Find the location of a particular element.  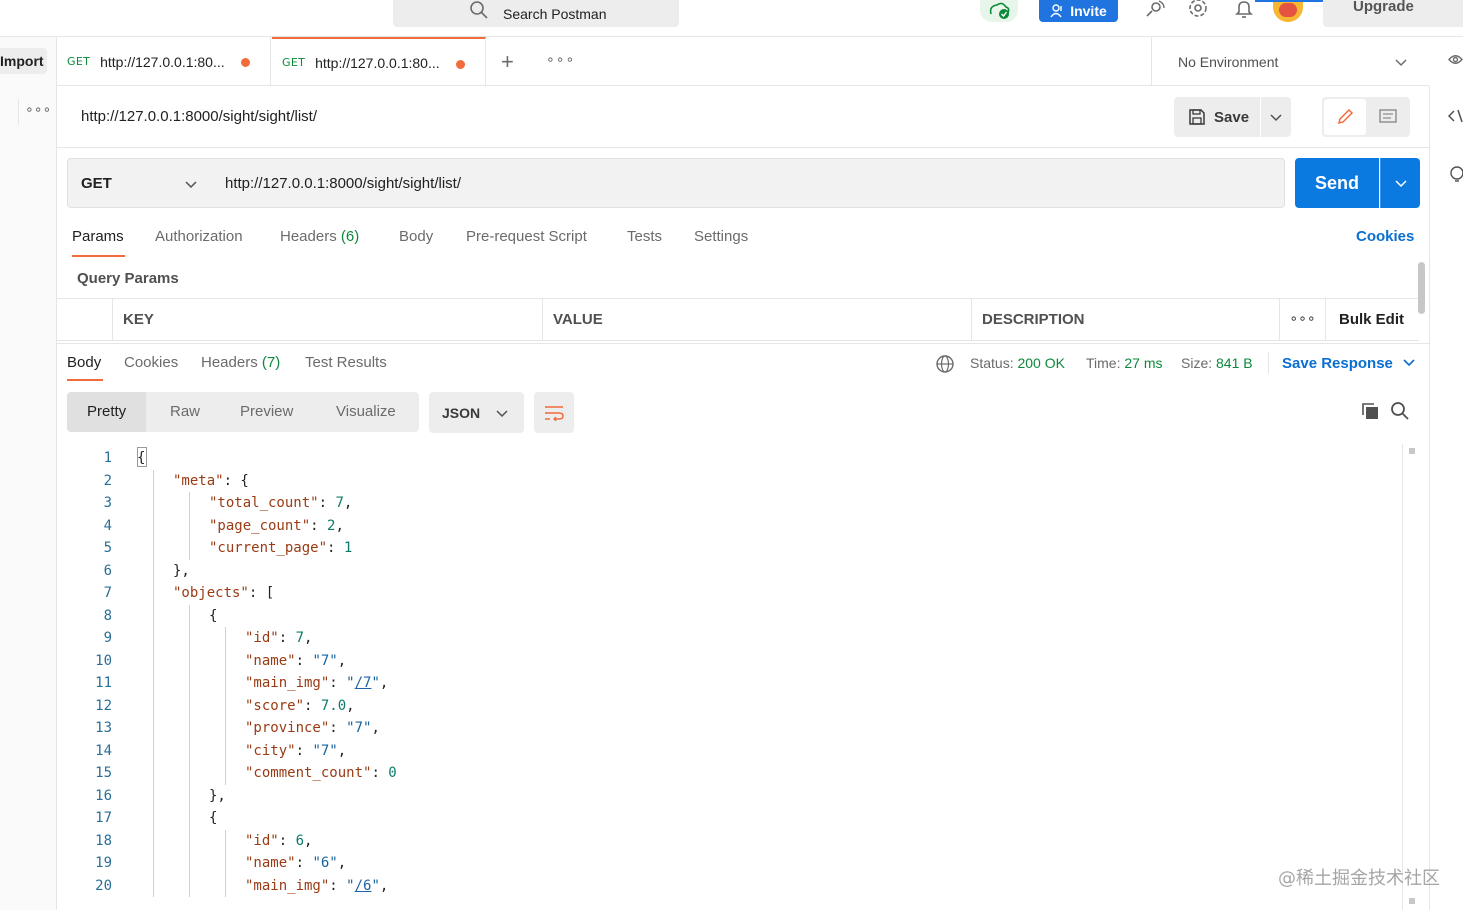

save-button: Save is located at coordinates (1217, 117).